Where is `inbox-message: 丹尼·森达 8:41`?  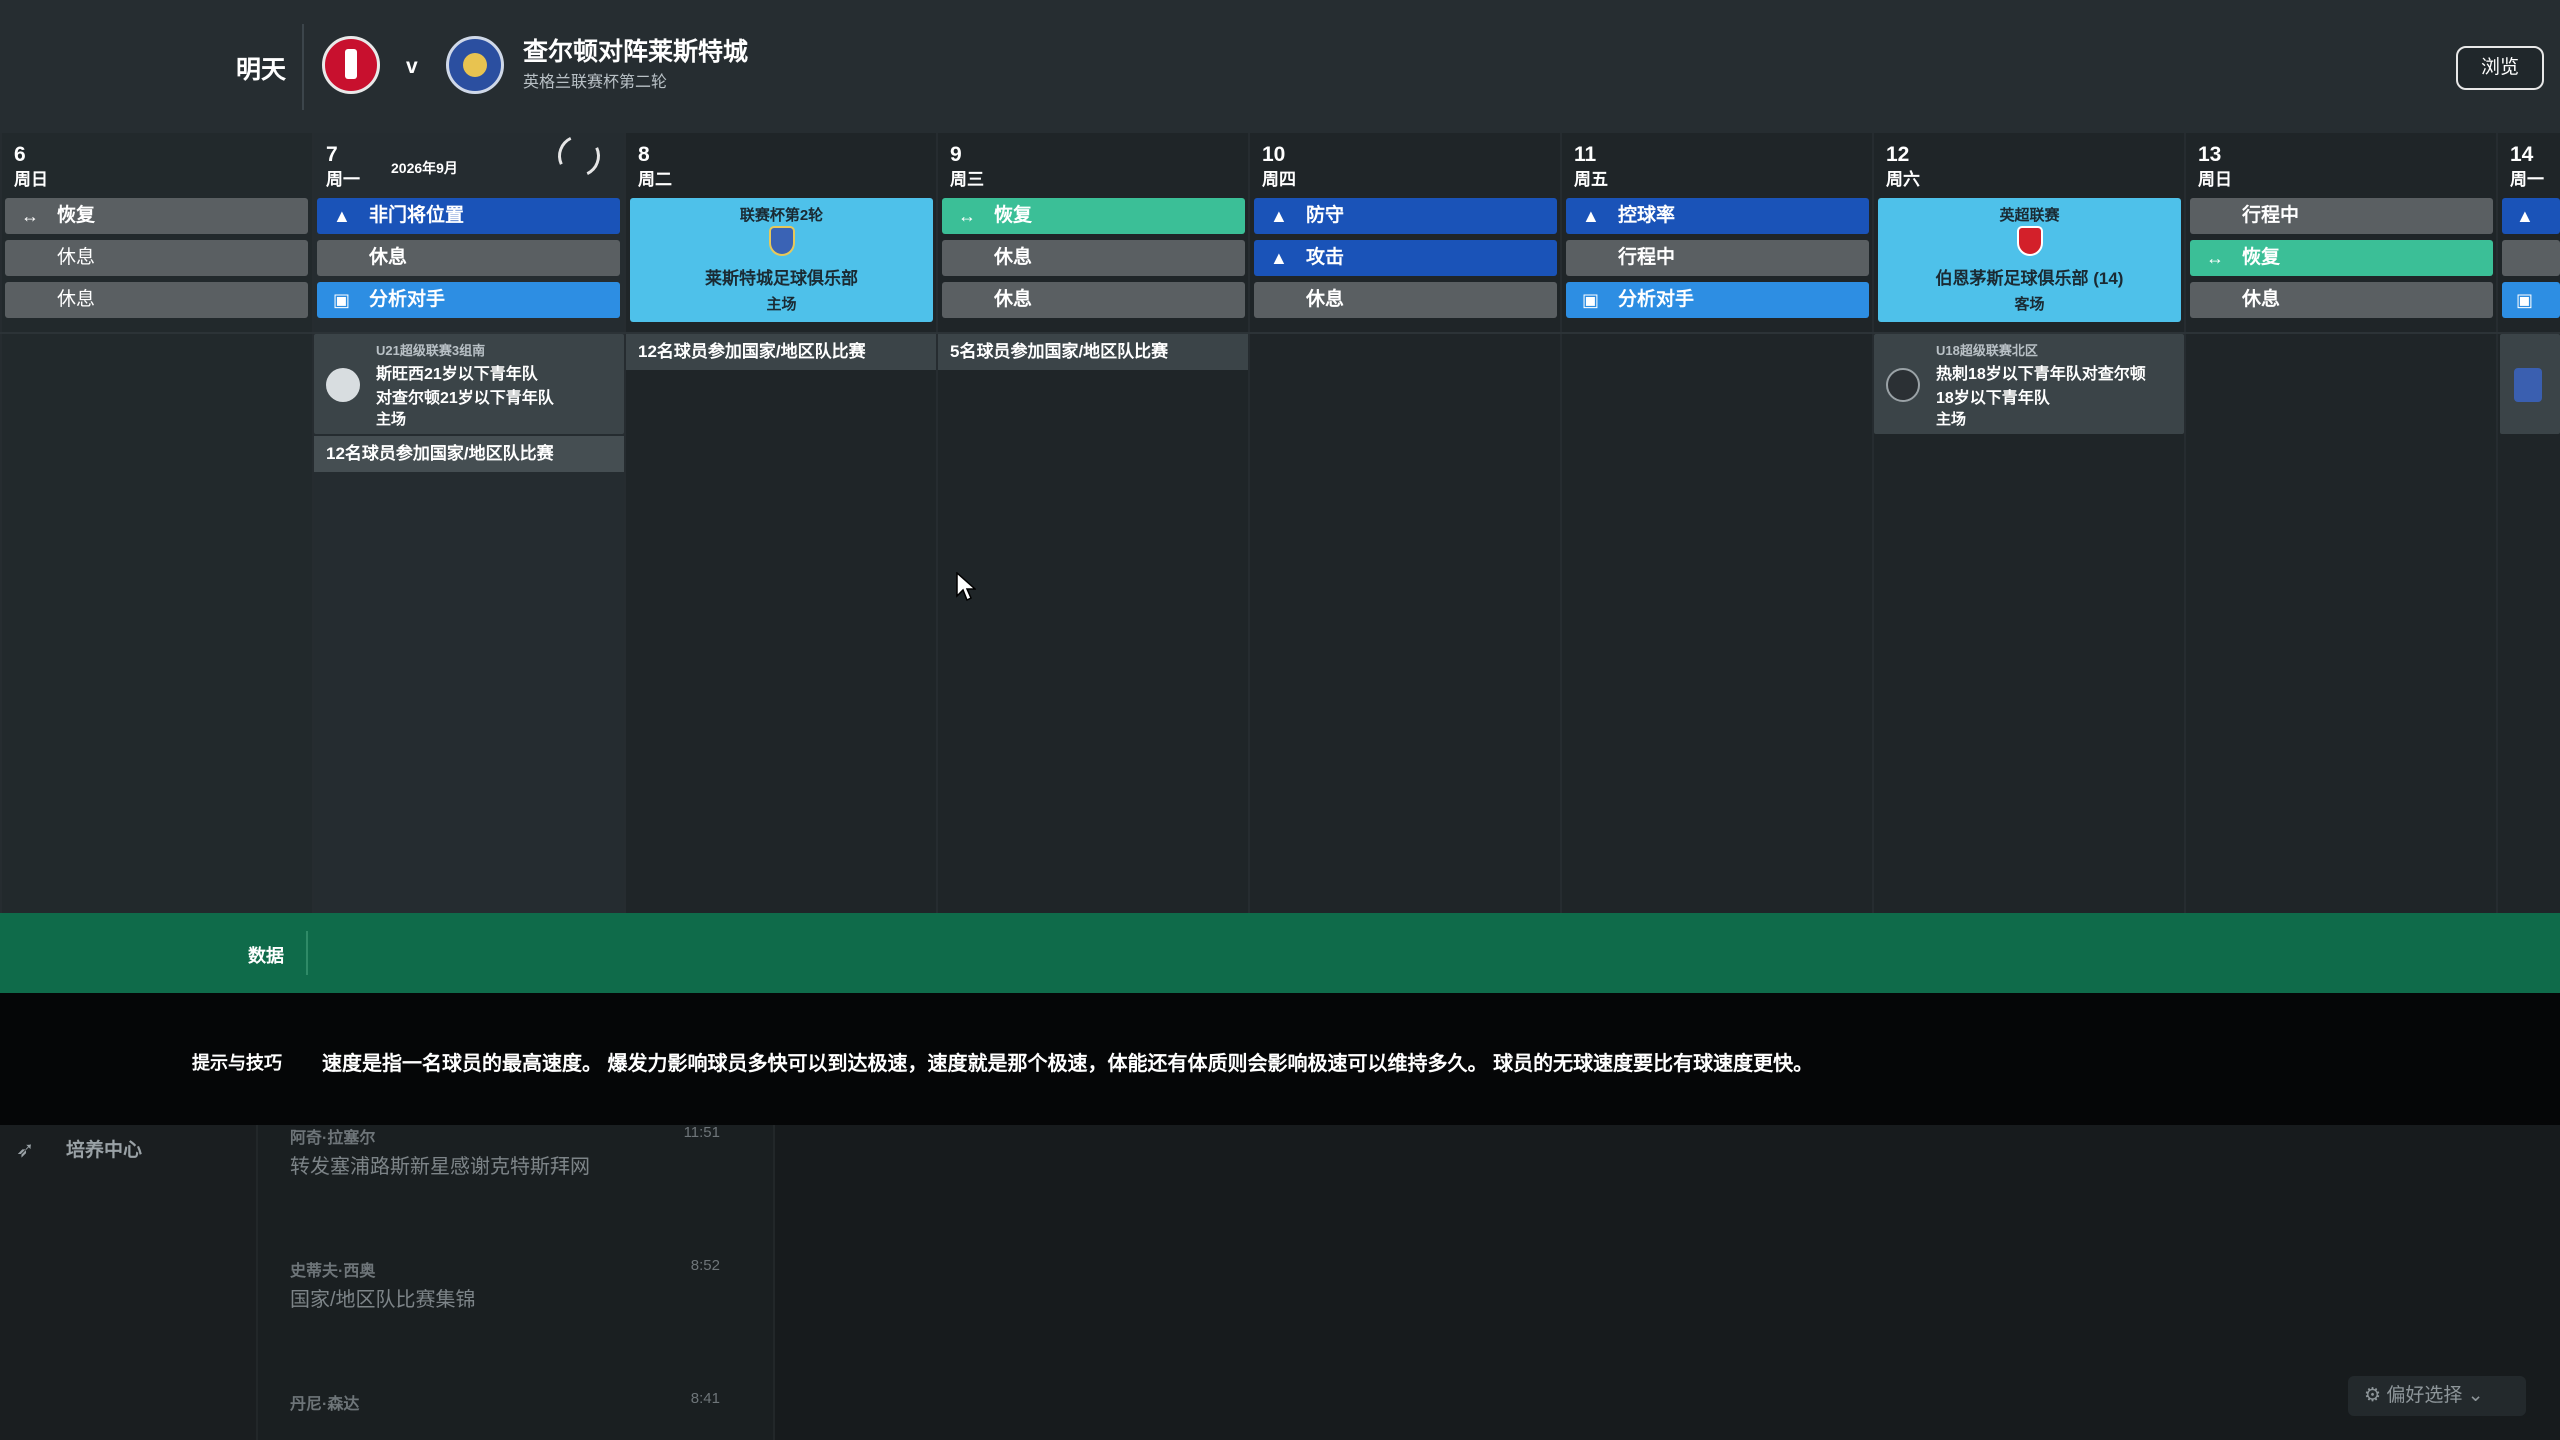 inbox-message: 丹尼·森达 8:41 is located at coordinates (505, 1410).